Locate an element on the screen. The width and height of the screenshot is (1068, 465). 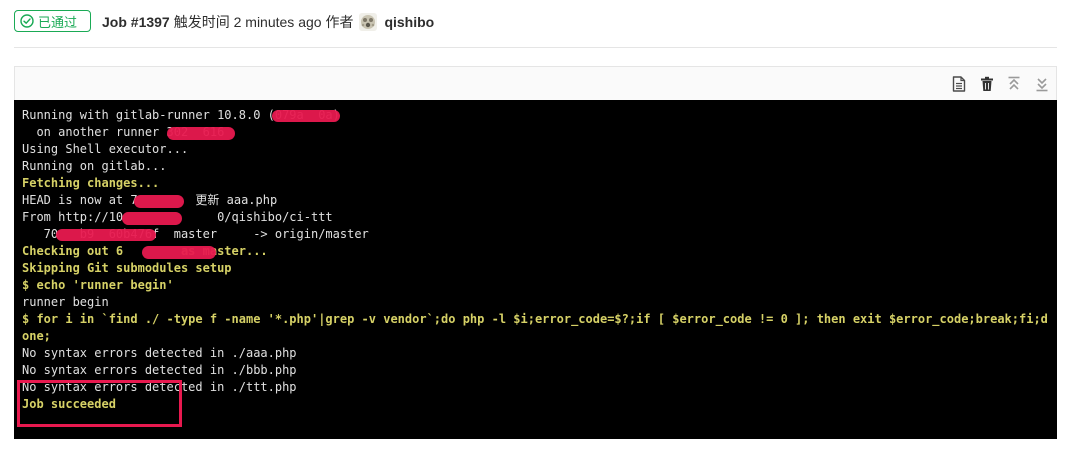
log-line: Skipping Git submodules setup is located at coordinates (127, 268).